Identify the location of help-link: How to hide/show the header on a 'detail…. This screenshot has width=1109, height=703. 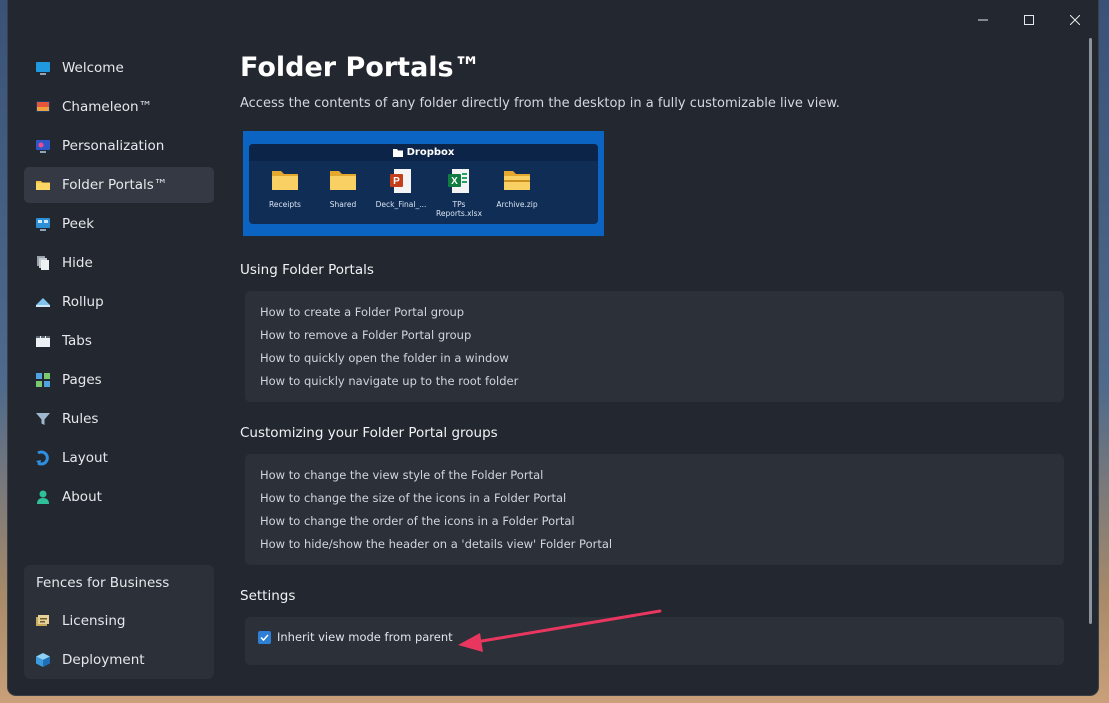
(436, 544).